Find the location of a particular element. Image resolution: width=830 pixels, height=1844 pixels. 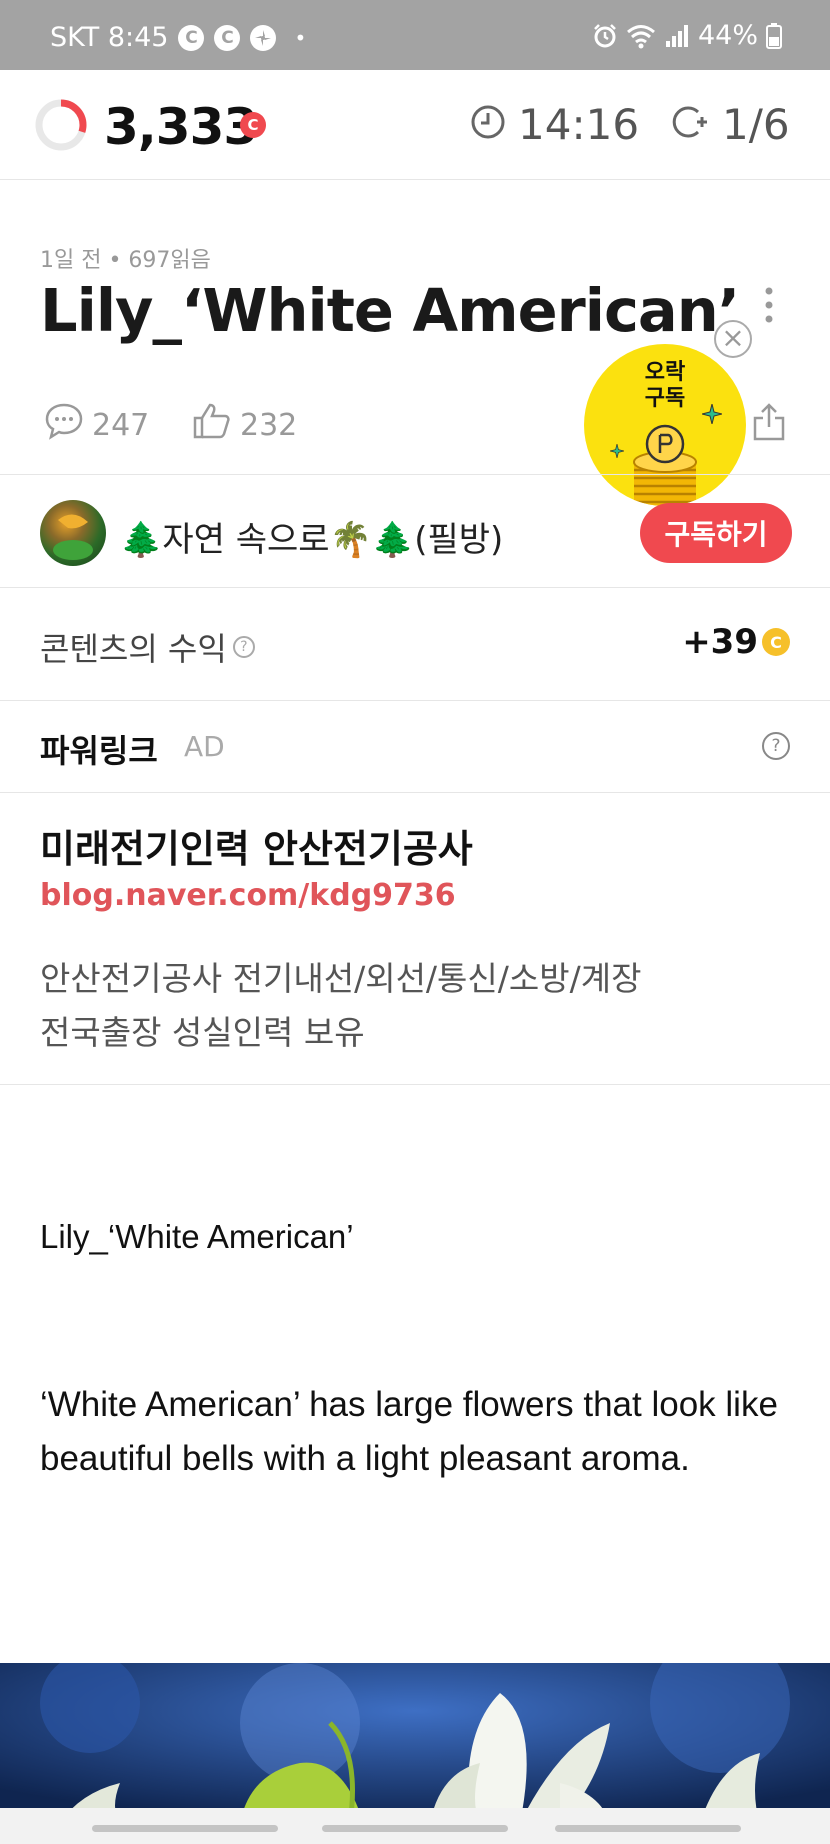

fan-notification-icon is located at coordinates (263, 37).